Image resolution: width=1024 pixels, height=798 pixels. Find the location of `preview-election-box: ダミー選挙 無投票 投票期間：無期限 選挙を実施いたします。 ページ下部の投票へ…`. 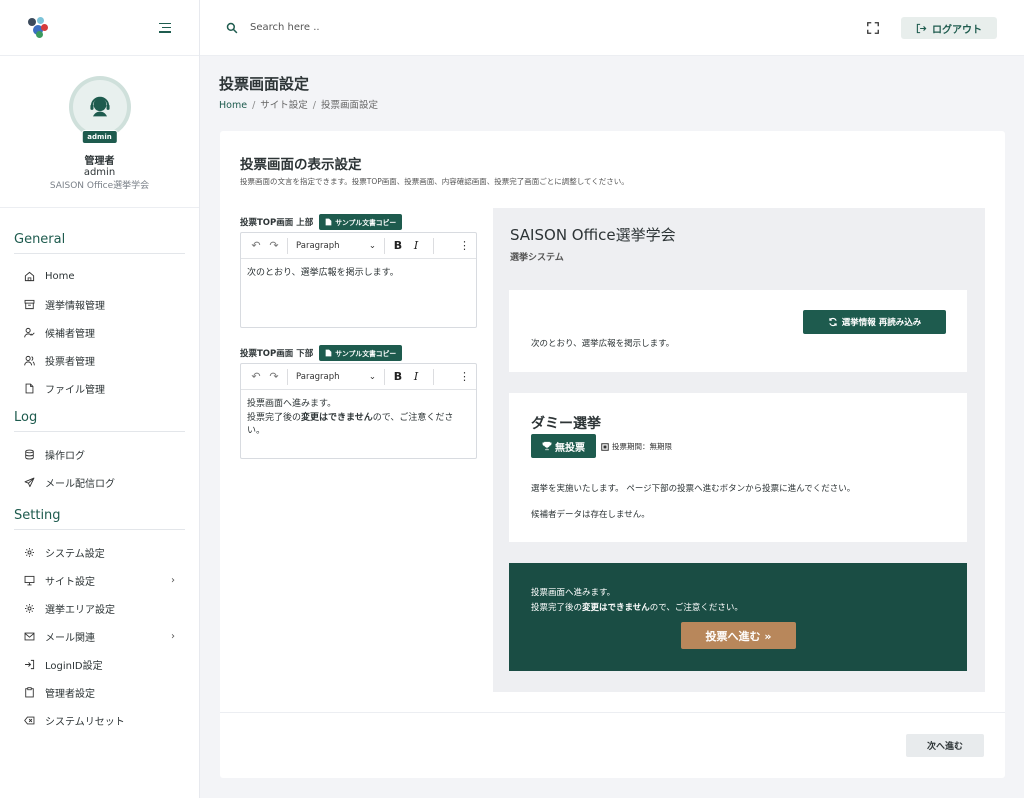

preview-election-box: ダミー選挙 無投票 投票期間：無期限 選挙を実施いたします。 ページ下部の投票へ… is located at coordinates (738, 467).